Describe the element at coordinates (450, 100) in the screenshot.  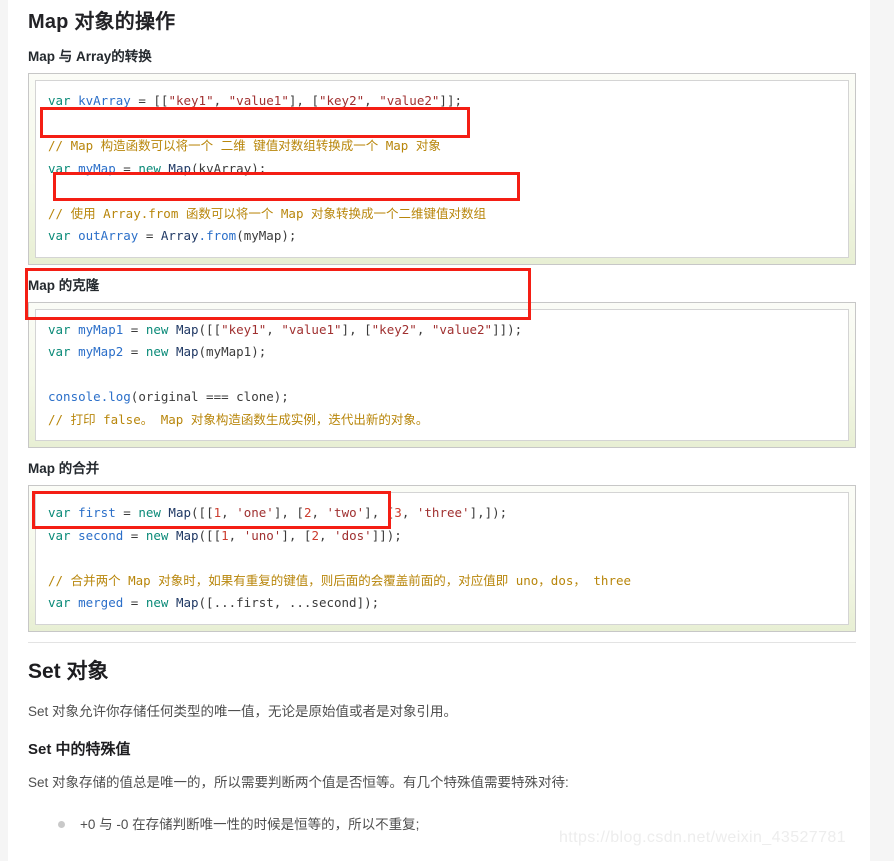
I see `token-punct: ]];` at that location.